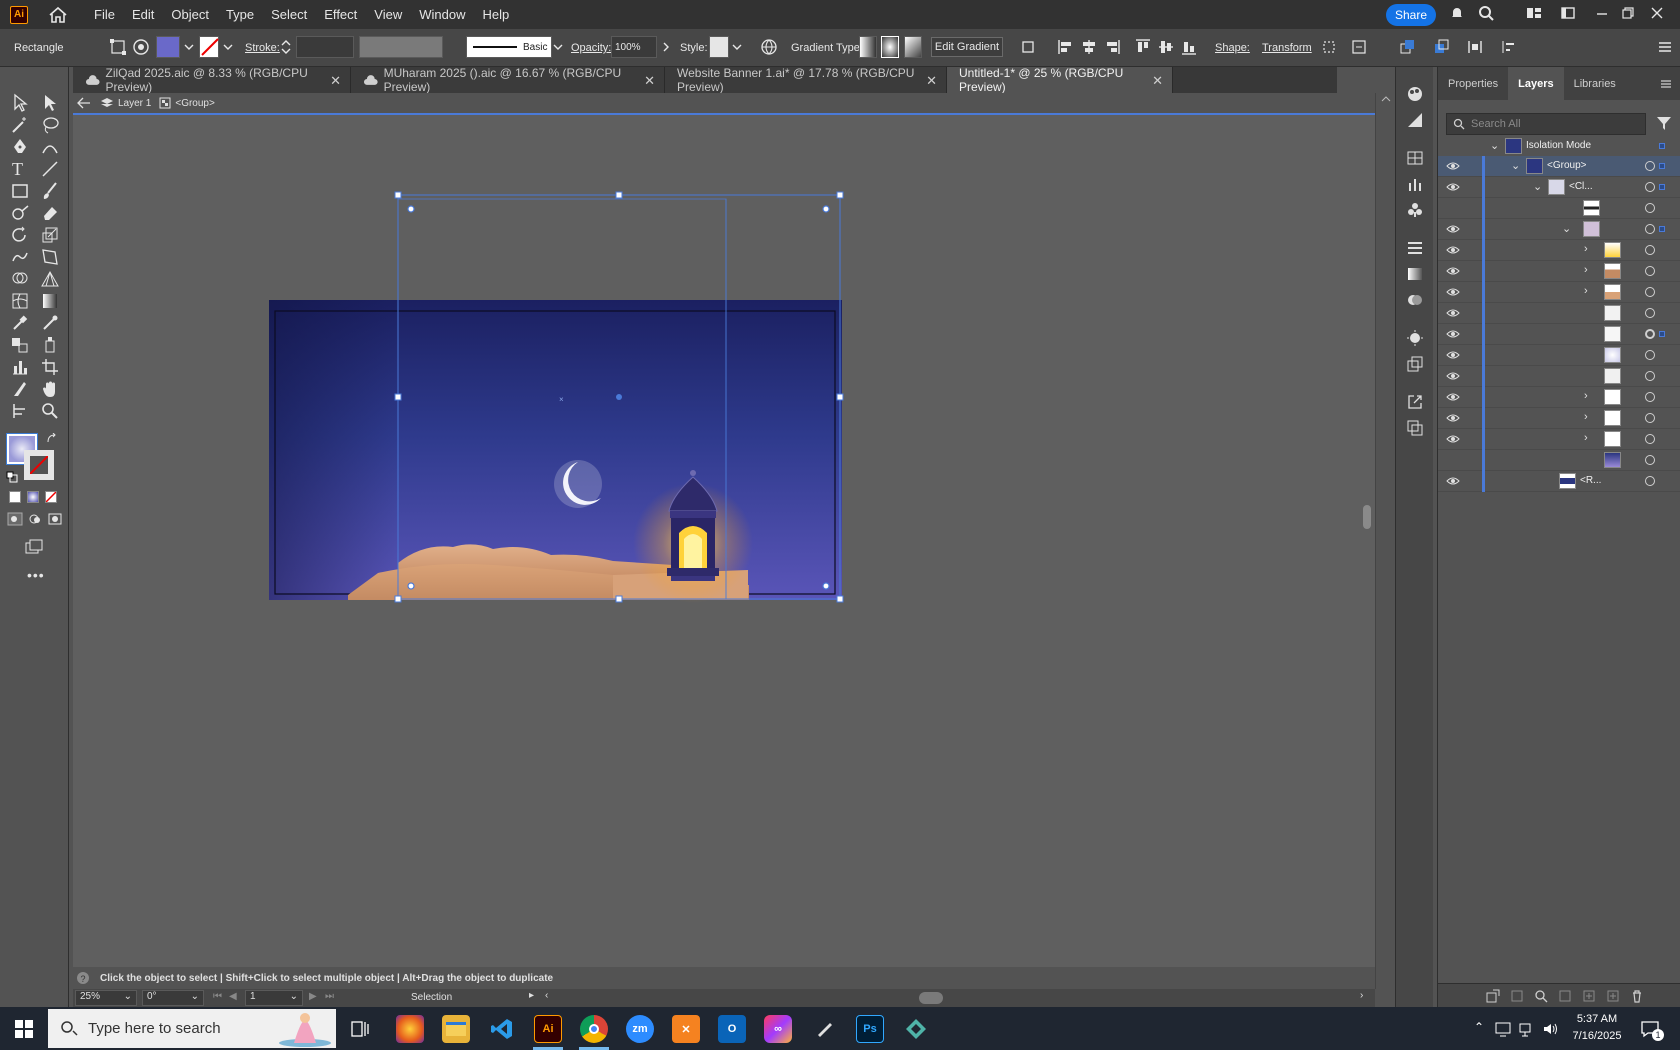 Image resolution: width=1680 pixels, height=1050 pixels. Describe the element at coordinates (58, 15) in the screenshot. I see `home-icon` at that location.